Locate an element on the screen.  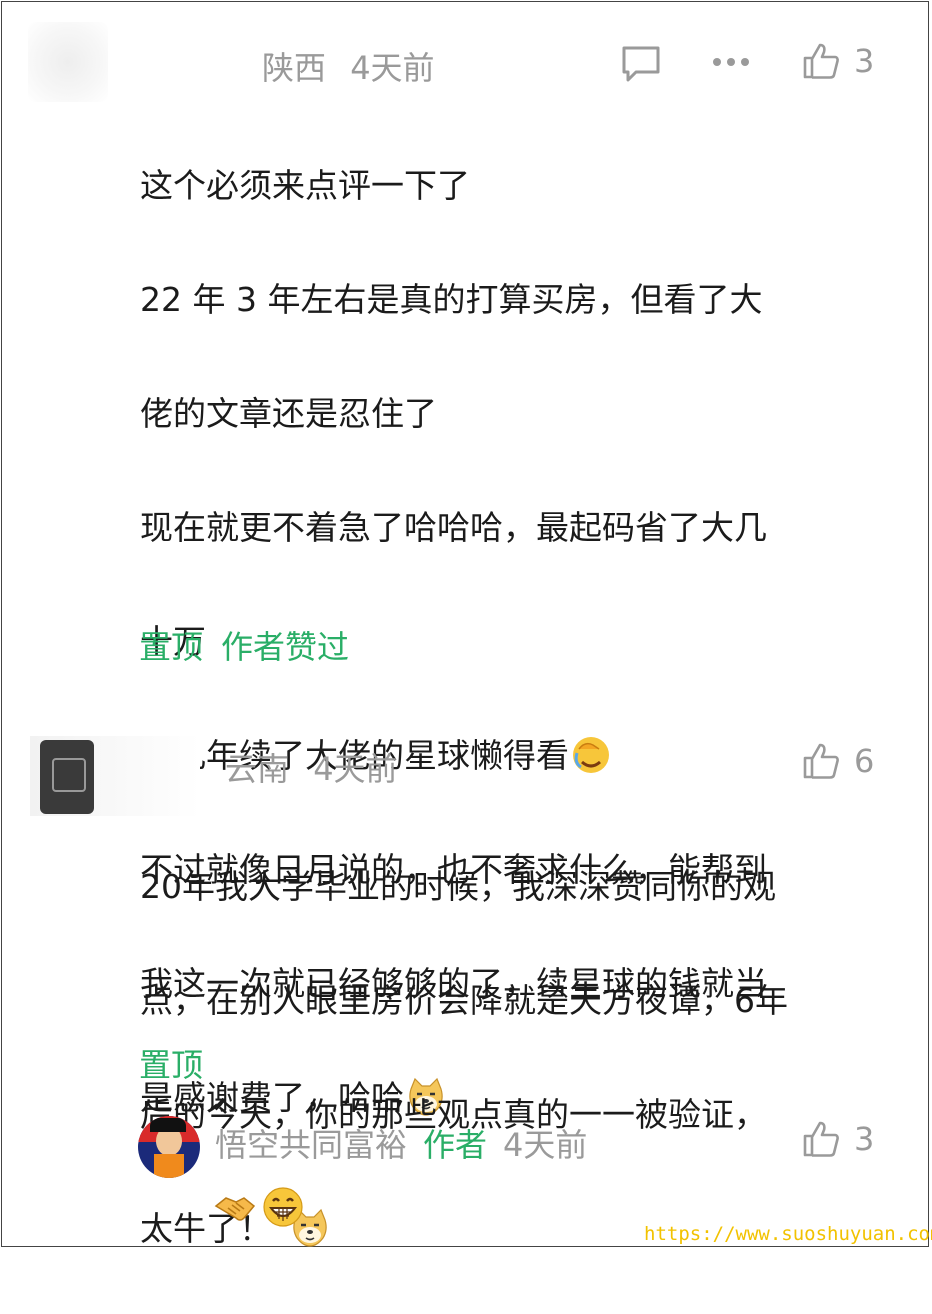
more-icon is located at coordinates (731, 63).